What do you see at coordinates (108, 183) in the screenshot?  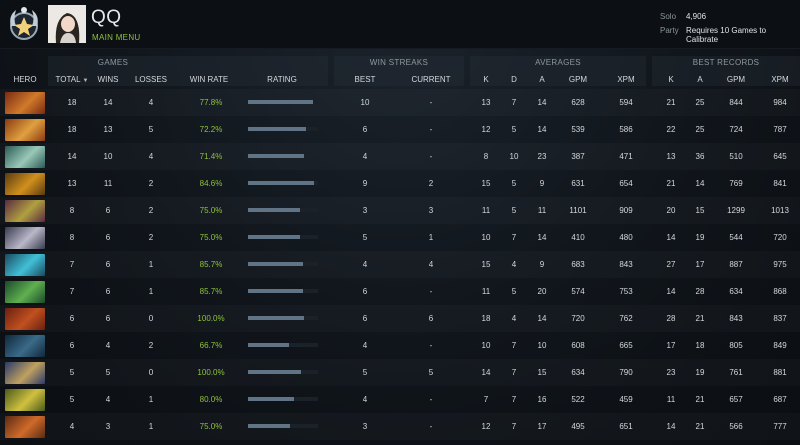 I see `cell-wins: 11` at bounding box center [108, 183].